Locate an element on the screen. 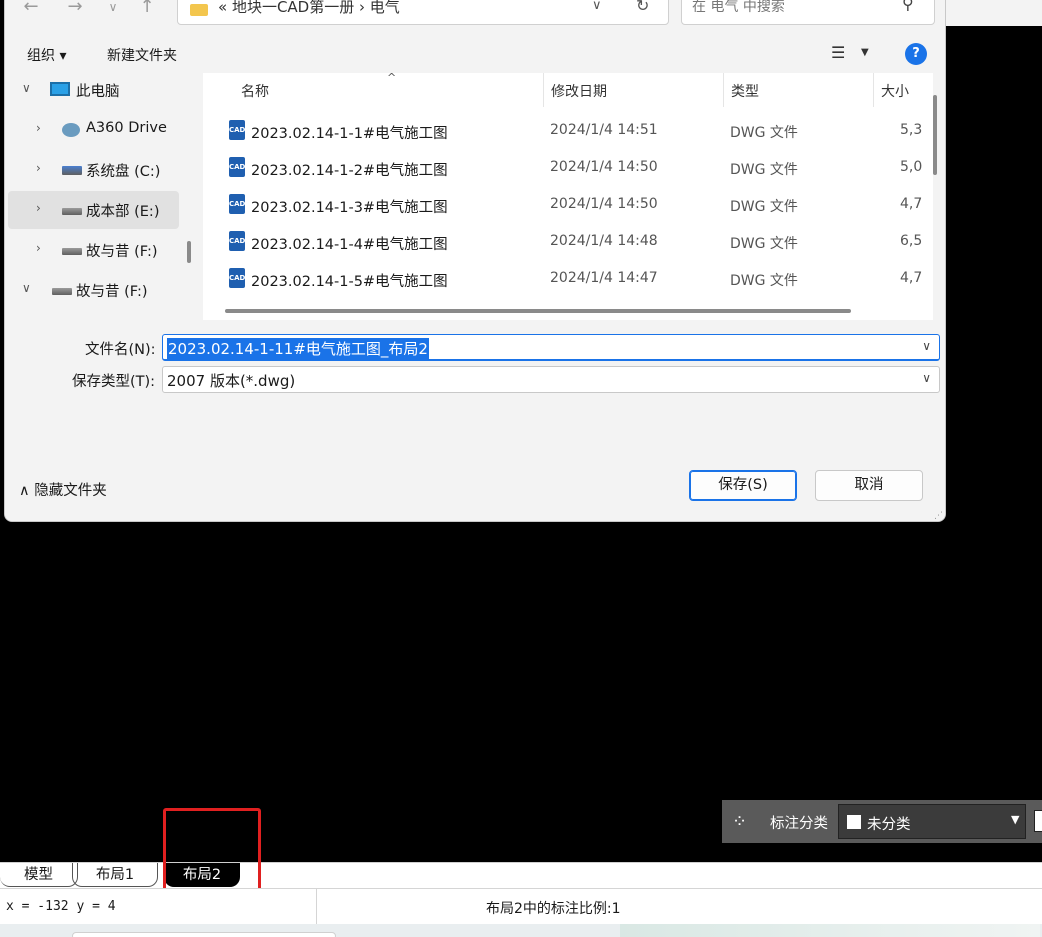  nav-item-label: 故与昔 (F:) is located at coordinates (122, 252).